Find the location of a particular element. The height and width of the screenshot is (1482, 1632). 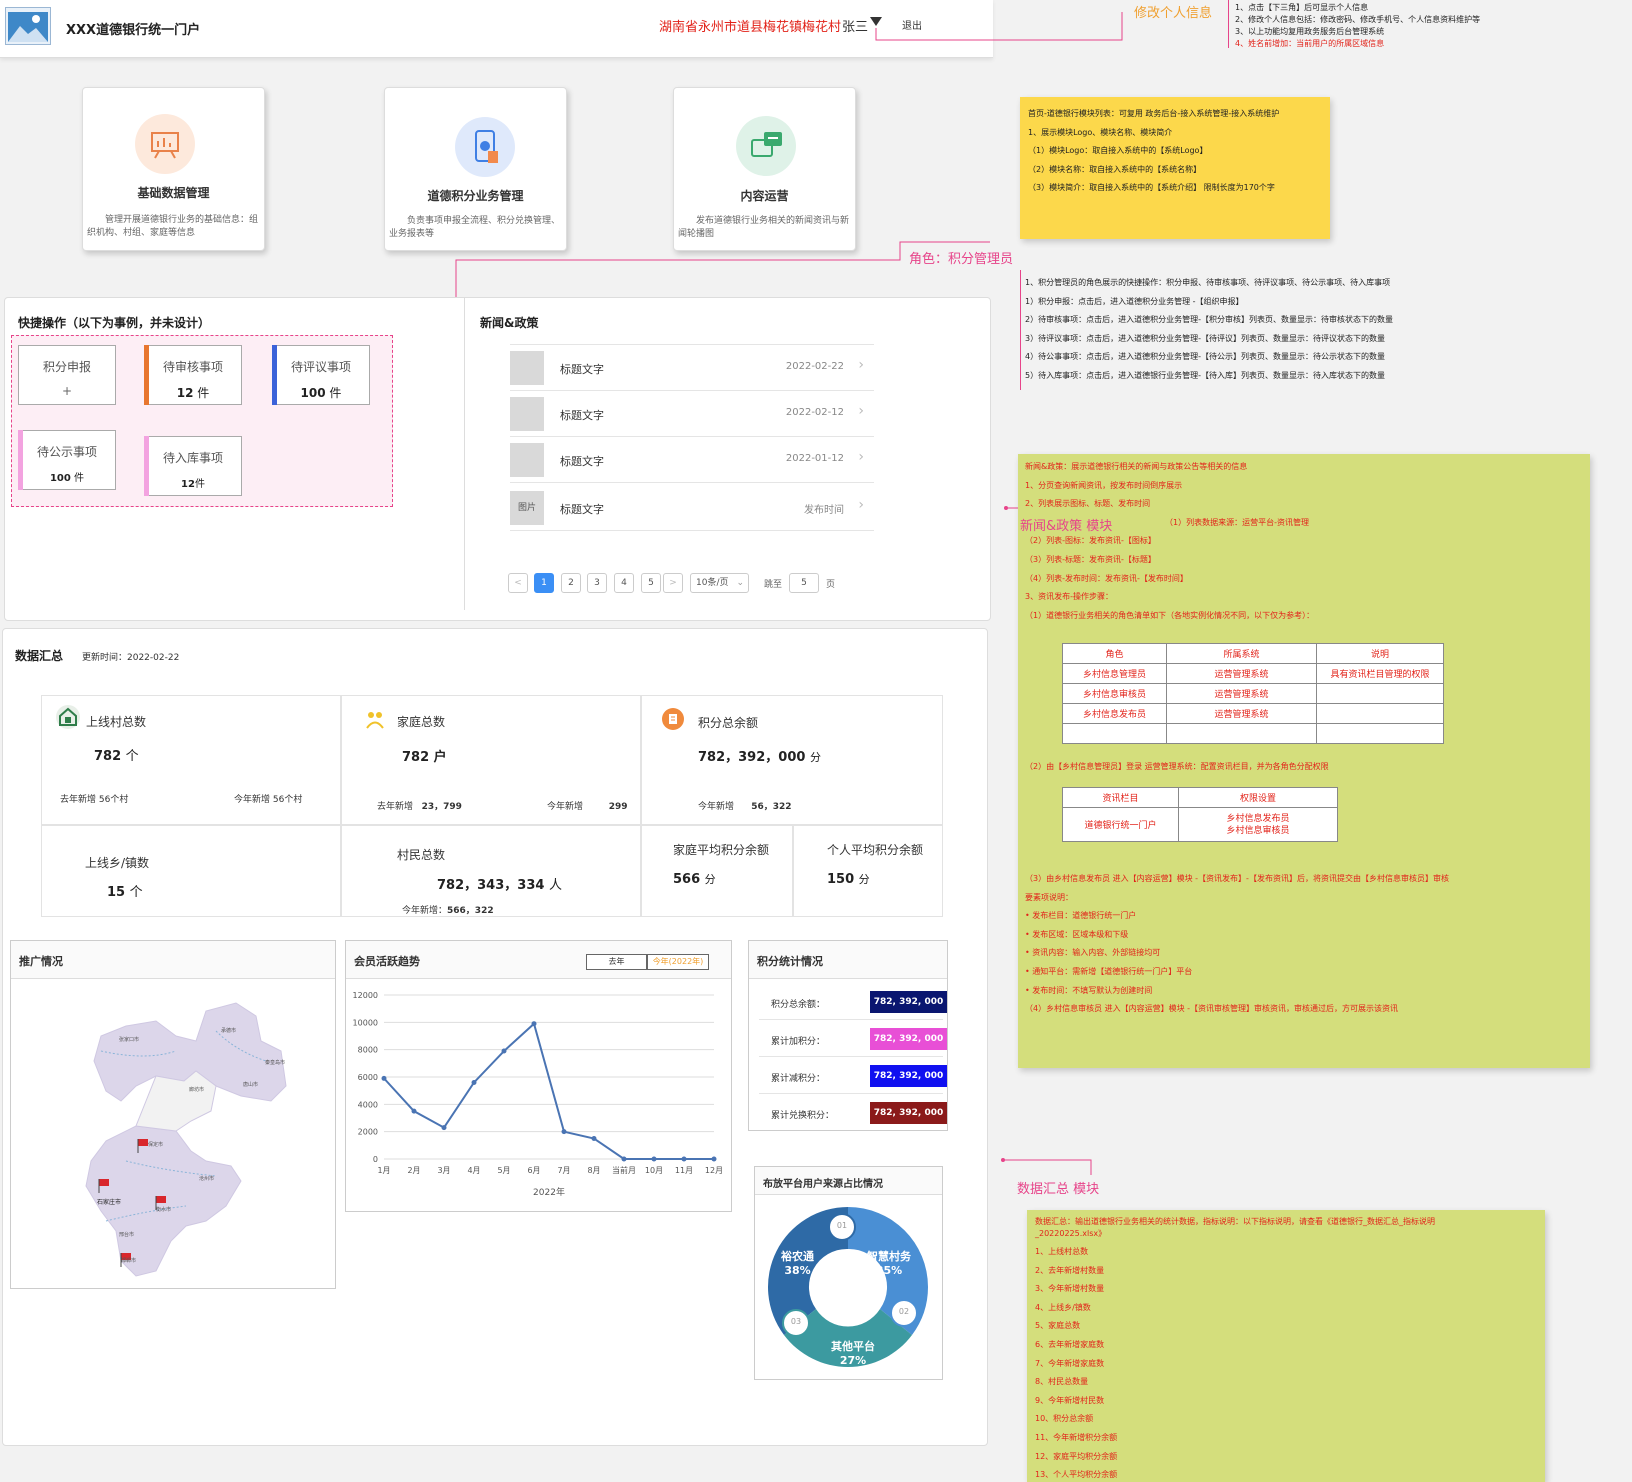

th: 权限设置 is located at coordinates (1258, 797).